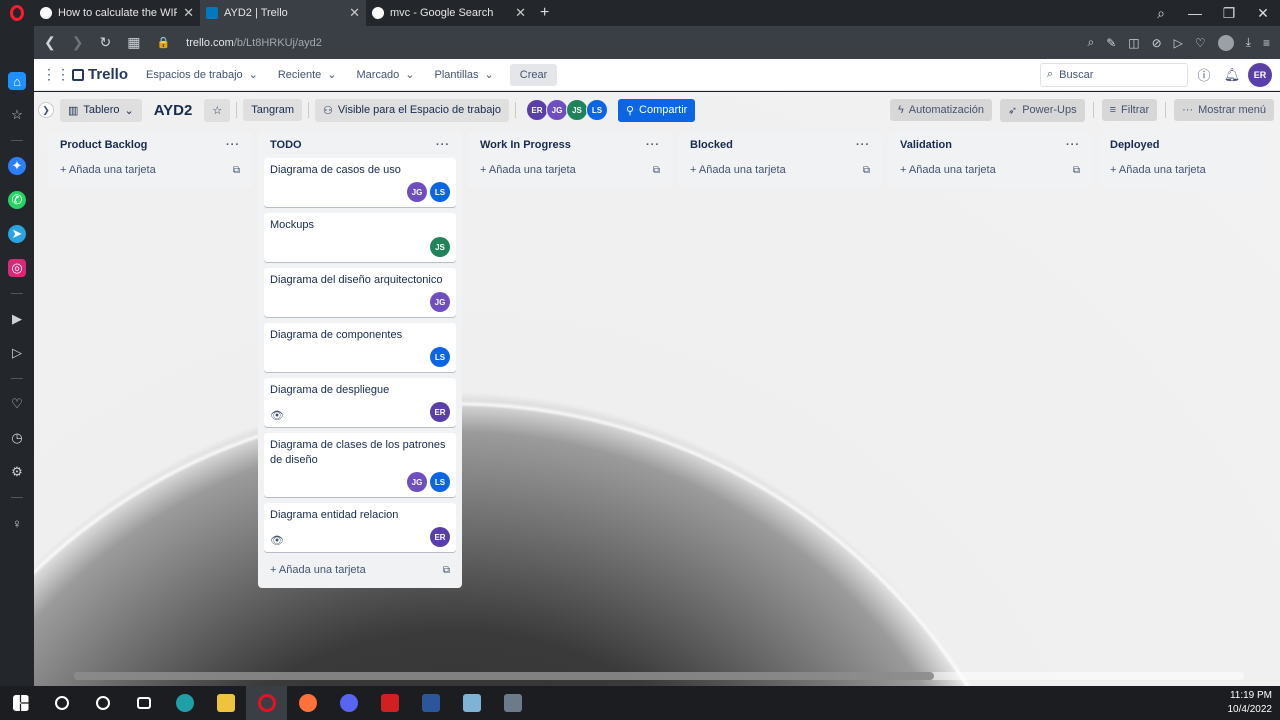 Image resolution: width=1280 pixels, height=720 pixels. I want to click on horizontal-scrollbar, so click(659, 676).